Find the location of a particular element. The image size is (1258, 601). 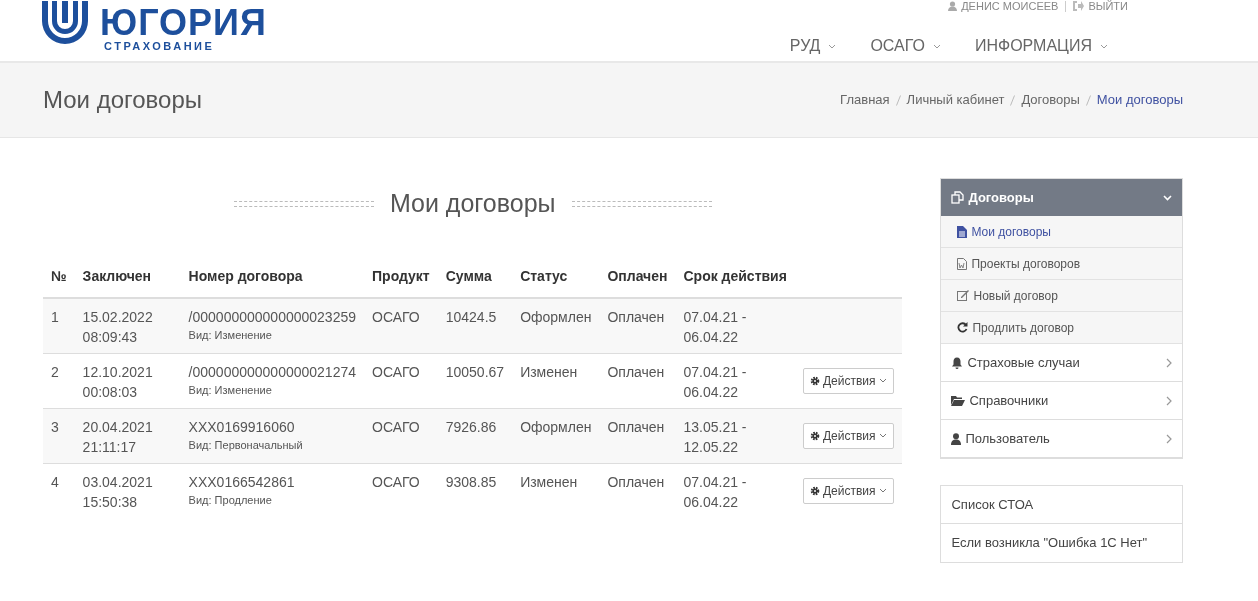

contract-number: XXX0169916060 is located at coordinates (272, 426).